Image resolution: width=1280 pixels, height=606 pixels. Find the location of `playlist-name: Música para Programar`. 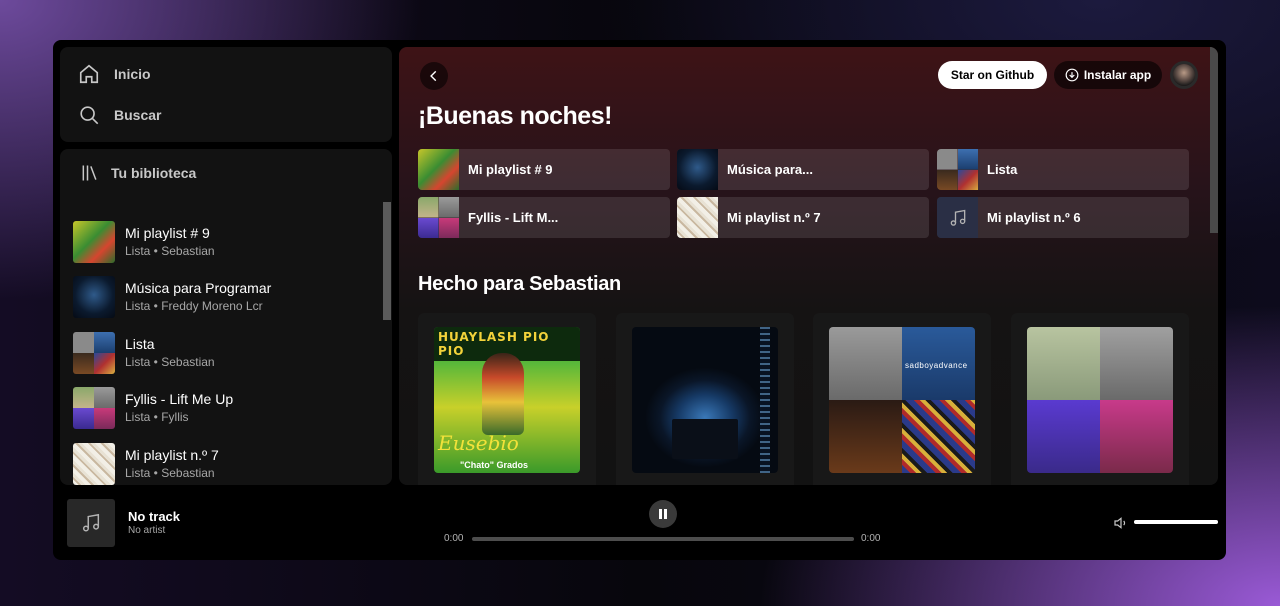

playlist-name: Música para Programar is located at coordinates (198, 288).